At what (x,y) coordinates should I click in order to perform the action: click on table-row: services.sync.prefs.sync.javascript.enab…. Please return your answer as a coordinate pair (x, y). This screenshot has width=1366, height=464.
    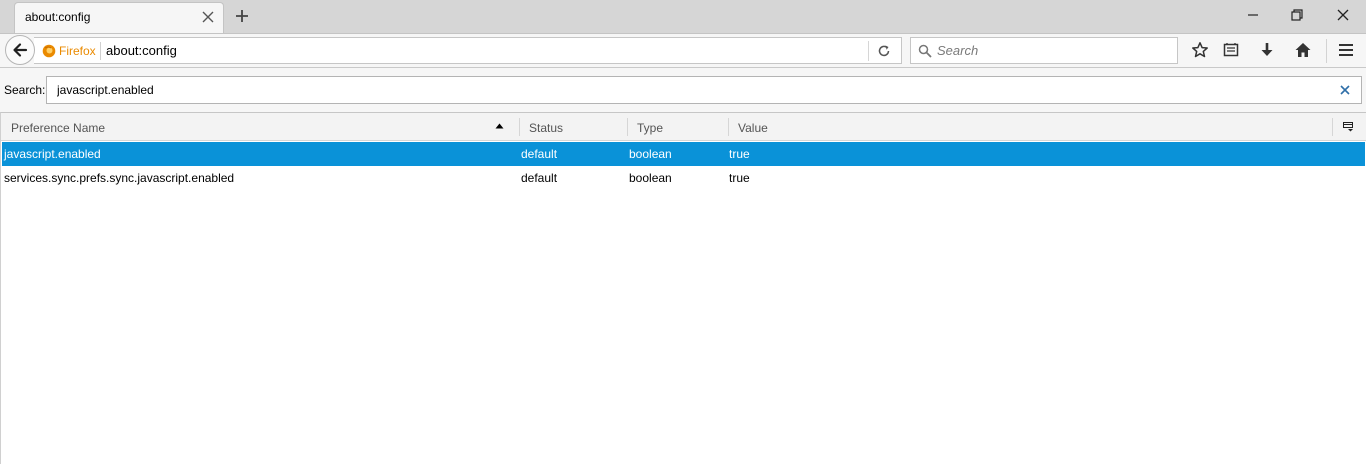
    Looking at the image, I should click on (683, 178).